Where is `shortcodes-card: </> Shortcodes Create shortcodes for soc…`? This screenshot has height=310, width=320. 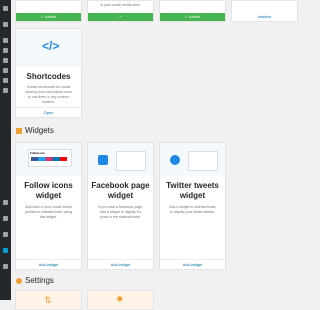
shortcodes-card: </> Shortcodes Create shortcodes for soc… is located at coordinates (48, 73).